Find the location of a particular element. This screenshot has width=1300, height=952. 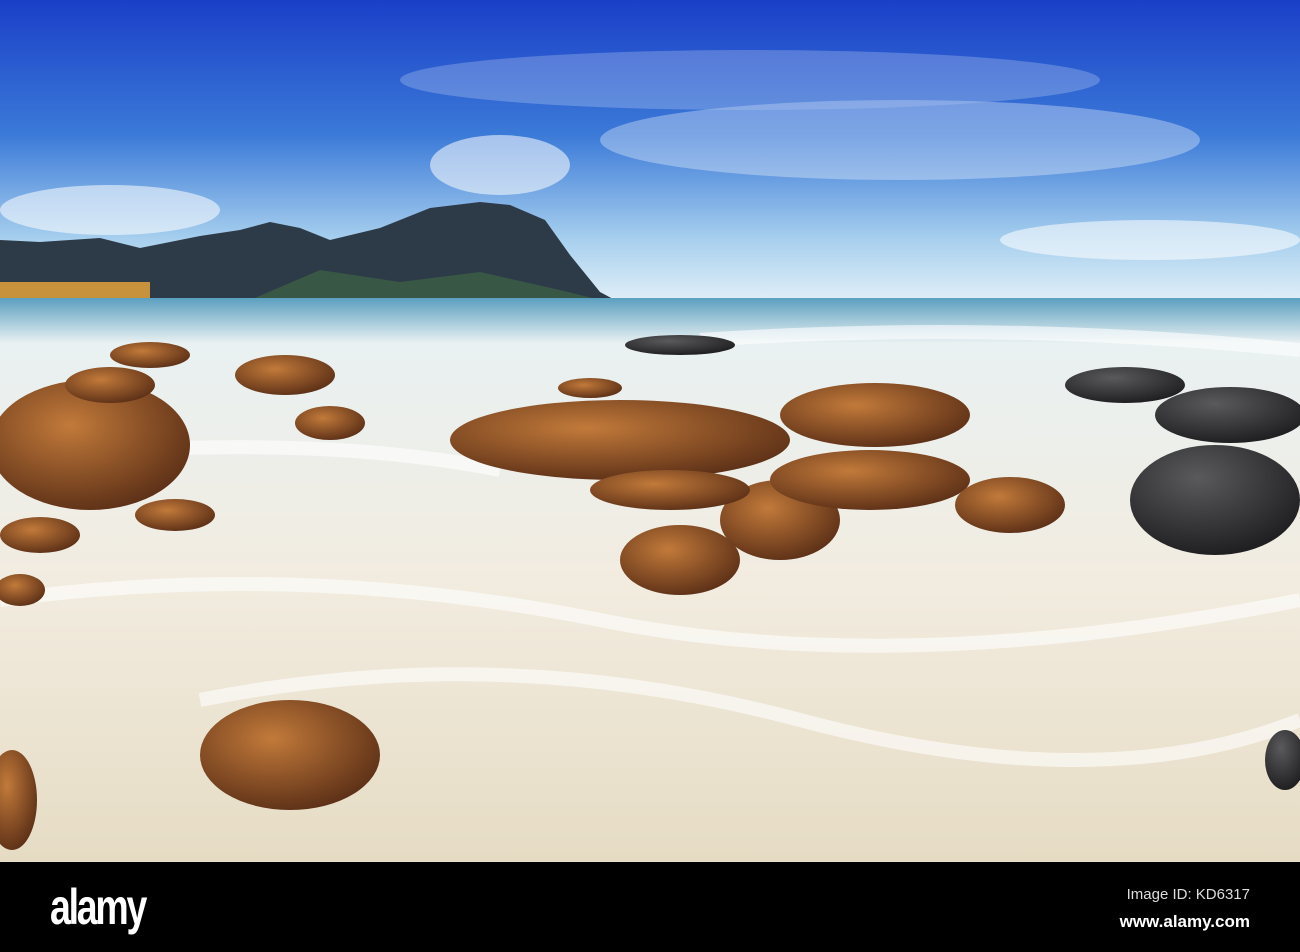

image-id: Image ID: KD6317 is located at coordinates (1188, 894).